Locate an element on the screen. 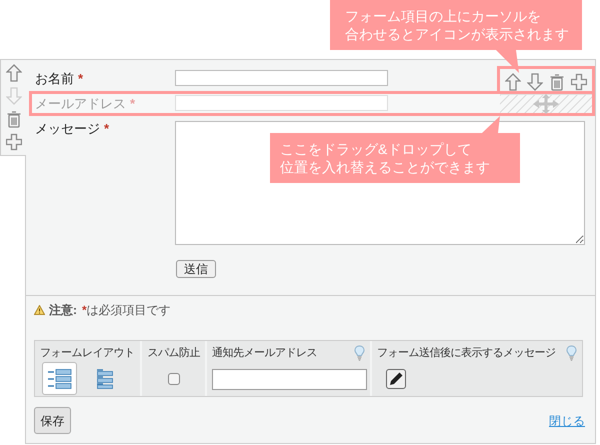 The width and height of the screenshot is (600, 445). stacked-labels-layout-icon is located at coordinates (104, 378).